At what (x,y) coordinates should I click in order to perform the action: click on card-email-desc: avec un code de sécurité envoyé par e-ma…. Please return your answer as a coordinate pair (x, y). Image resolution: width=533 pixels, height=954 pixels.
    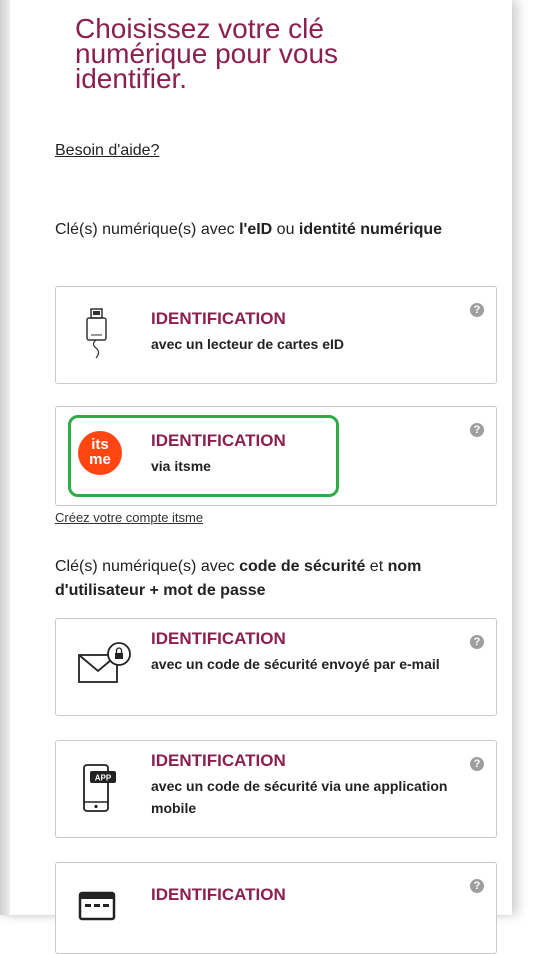
    Looking at the image, I should click on (295, 664).